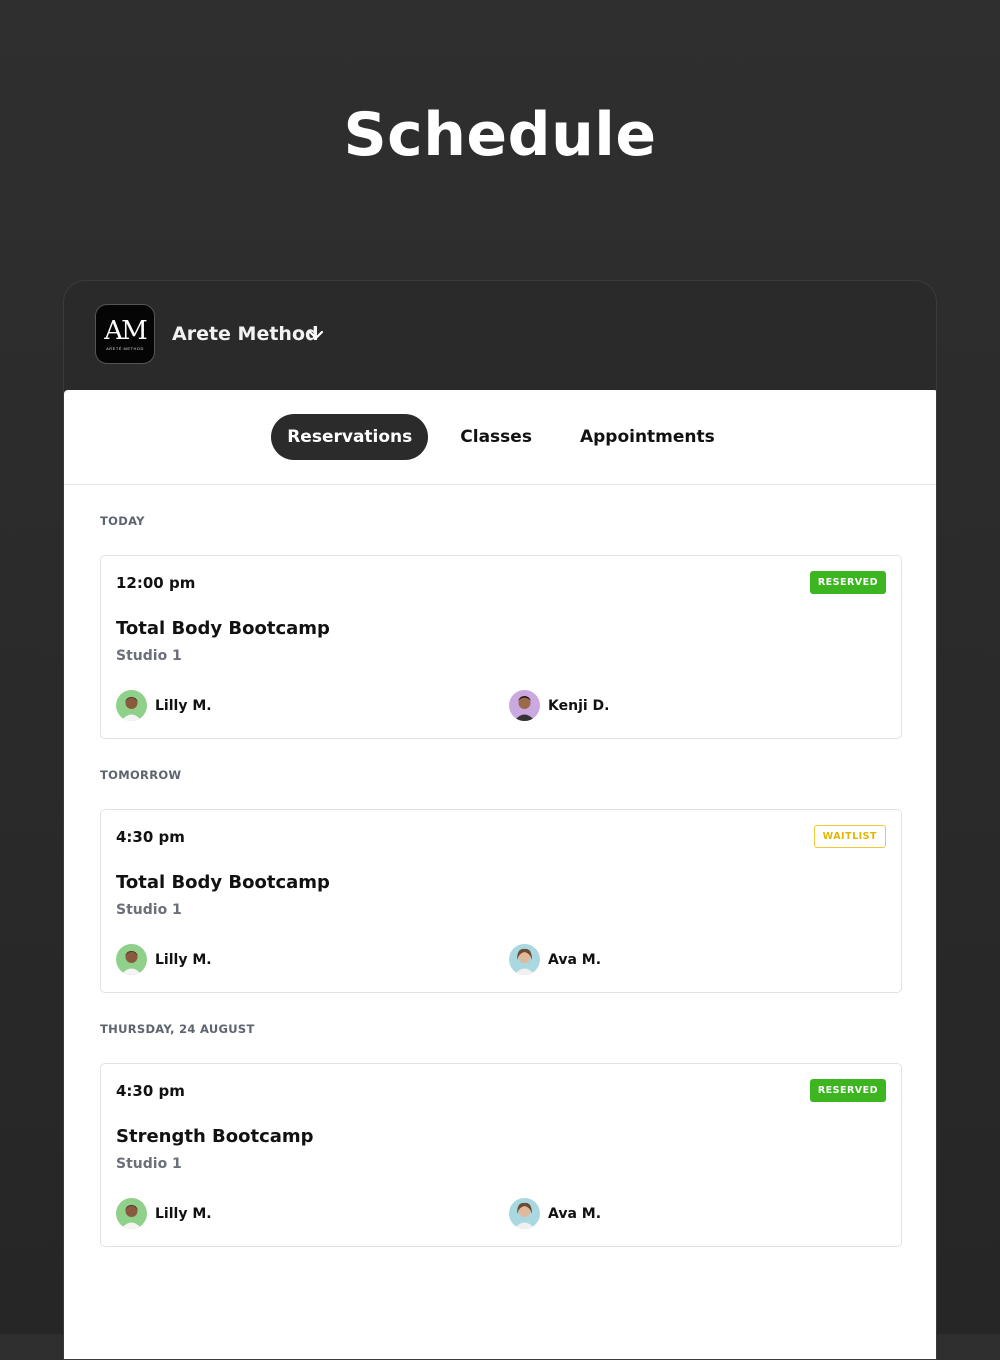 Image resolution: width=1000 pixels, height=1360 pixels. What do you see at coordinates (647, 437) in the screenshot?
I see `tab-appointments: Appointments` at bounding box center [647, 437].